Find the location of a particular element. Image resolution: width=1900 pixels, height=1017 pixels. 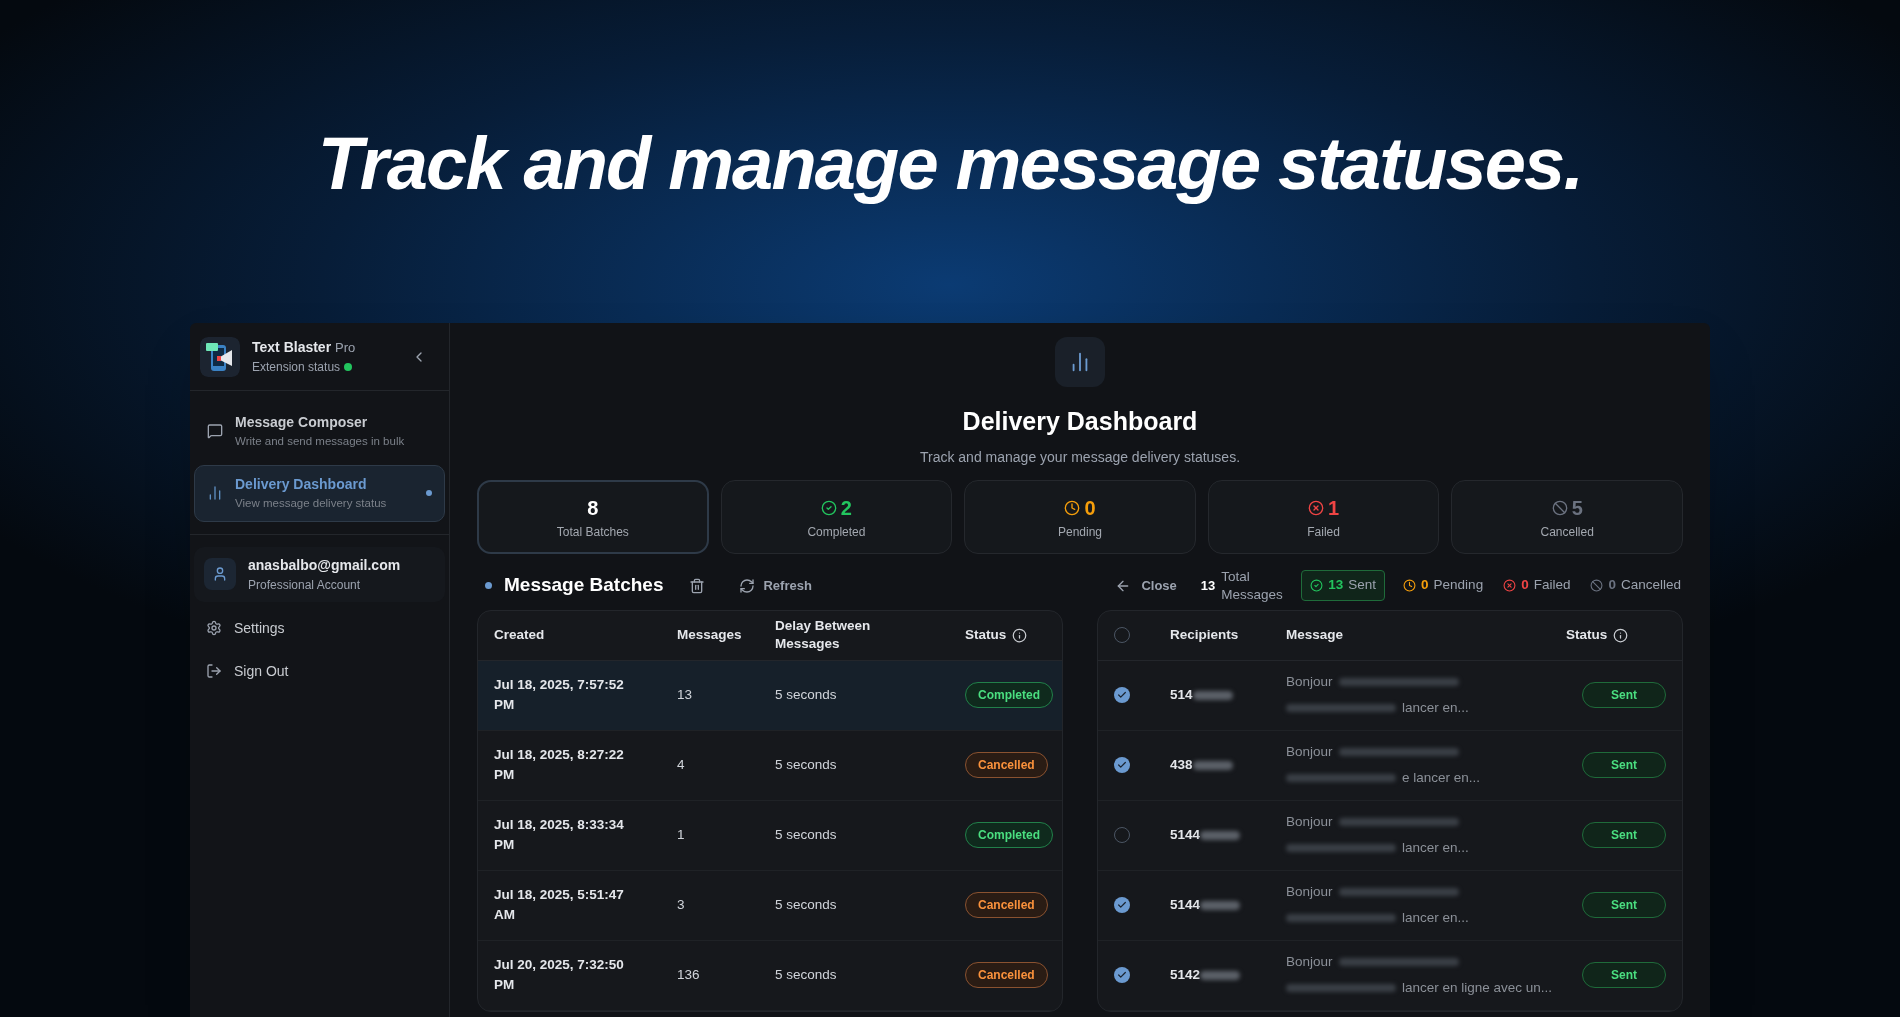

column-header: Messages is located at coordinates (709, 634).